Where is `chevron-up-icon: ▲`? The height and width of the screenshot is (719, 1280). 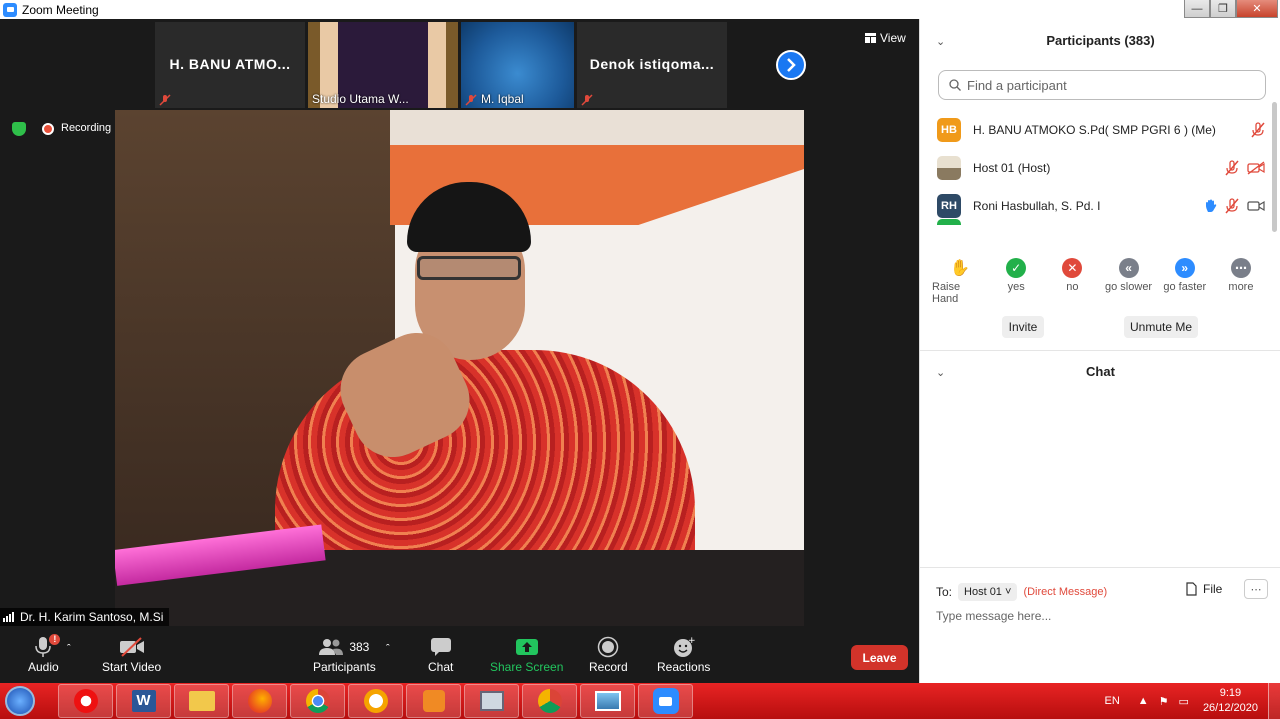 chevron-up-icon: ▲ is located at coordinates (1143, 701).